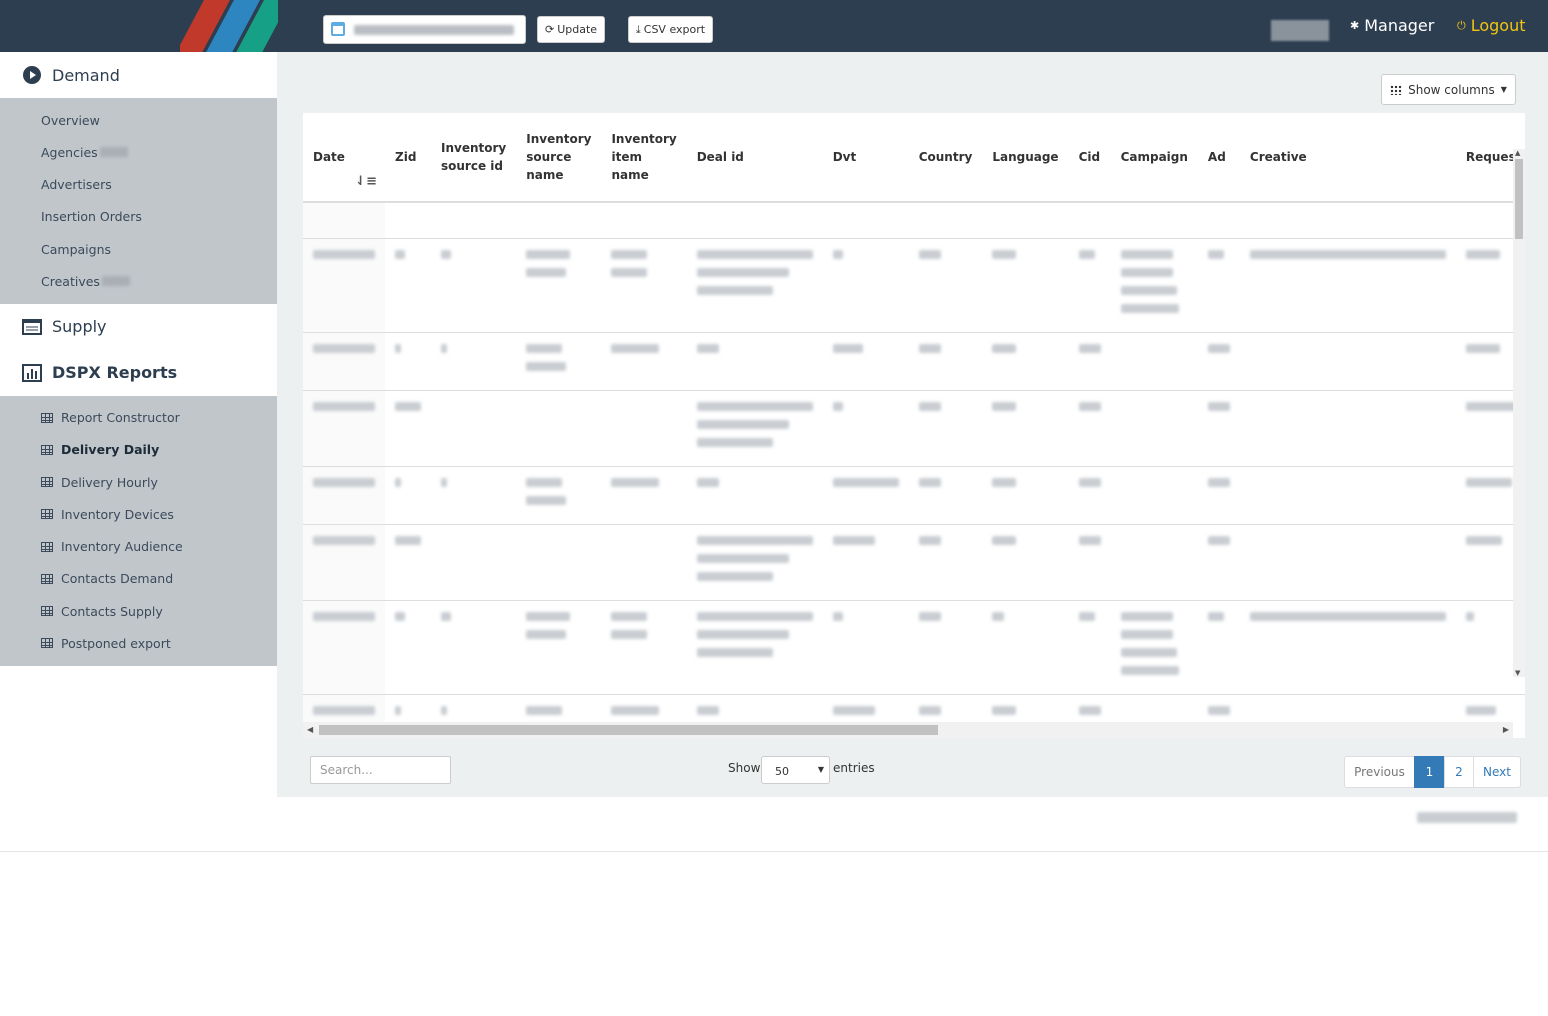 Image resolution: width=1548 pixels, height=1016 pixels. What do you see at coordinates (1429, 772) in the screenshot?
I see `pagination-page-1: 1` at bounding box center [1429, 772].